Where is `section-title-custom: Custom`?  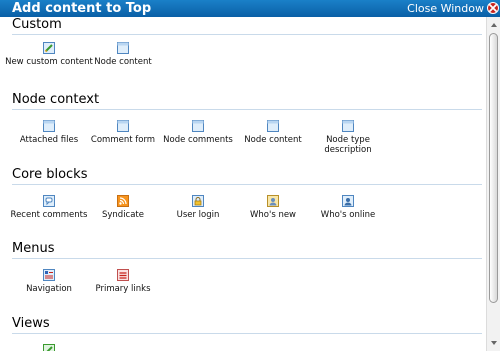
section-title-custom: Custom is located at coordinates (37, 24).